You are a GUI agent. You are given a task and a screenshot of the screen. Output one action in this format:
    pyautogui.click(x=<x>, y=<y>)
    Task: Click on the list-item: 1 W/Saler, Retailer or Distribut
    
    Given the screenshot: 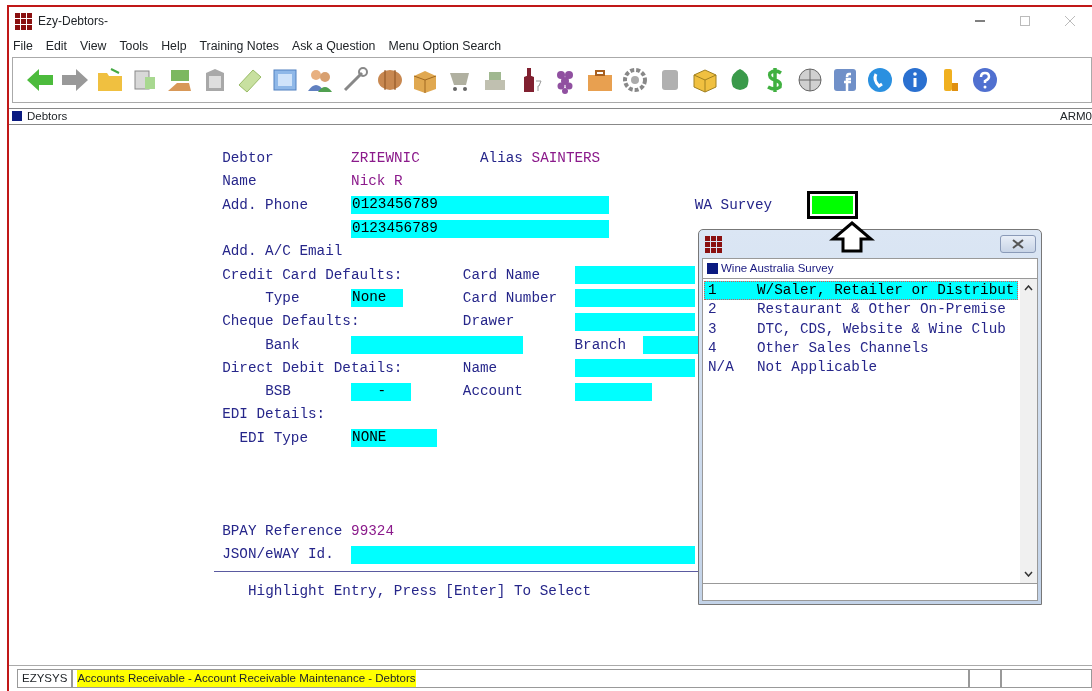 What is the action you would take?
    pyautogui.click(x=861, y=291)
    